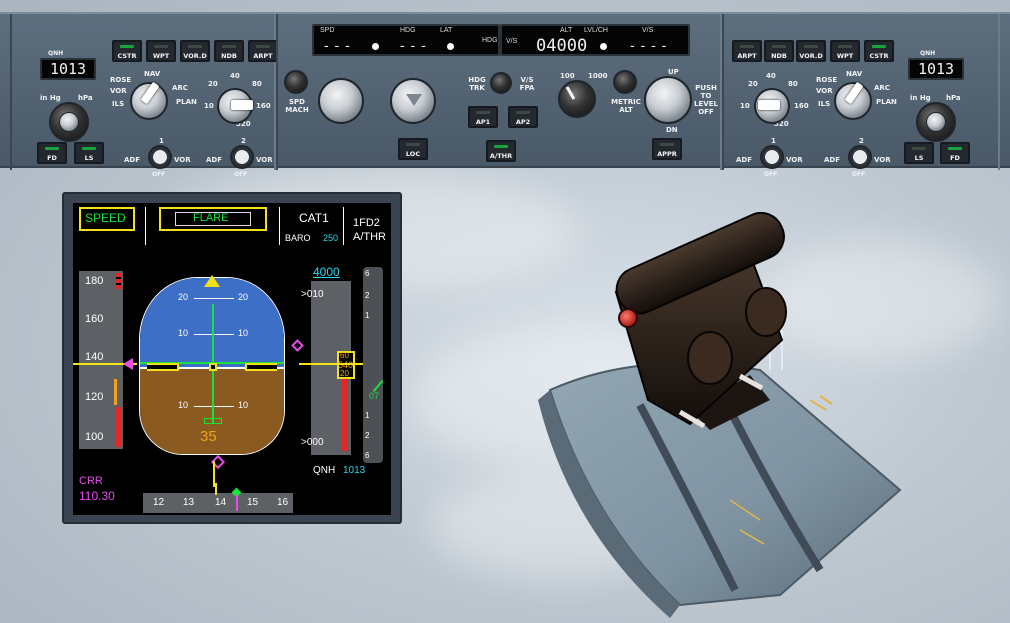 This screenshot has height=623, width=1010. Describe the element at coordinates (94, 281) in the screenshot. I see `speed-tick-180: 180` at that location.